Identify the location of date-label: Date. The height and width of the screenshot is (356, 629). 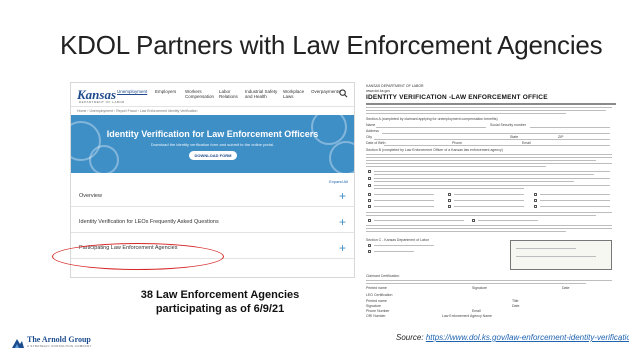
(566, 288).